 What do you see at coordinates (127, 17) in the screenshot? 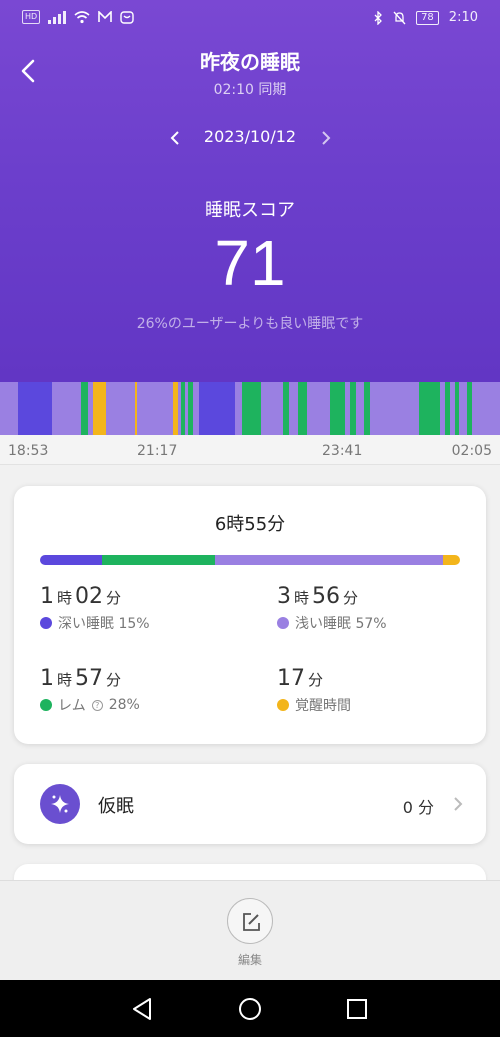
I see `app-notification-icon` at bounding box center [127, 17].